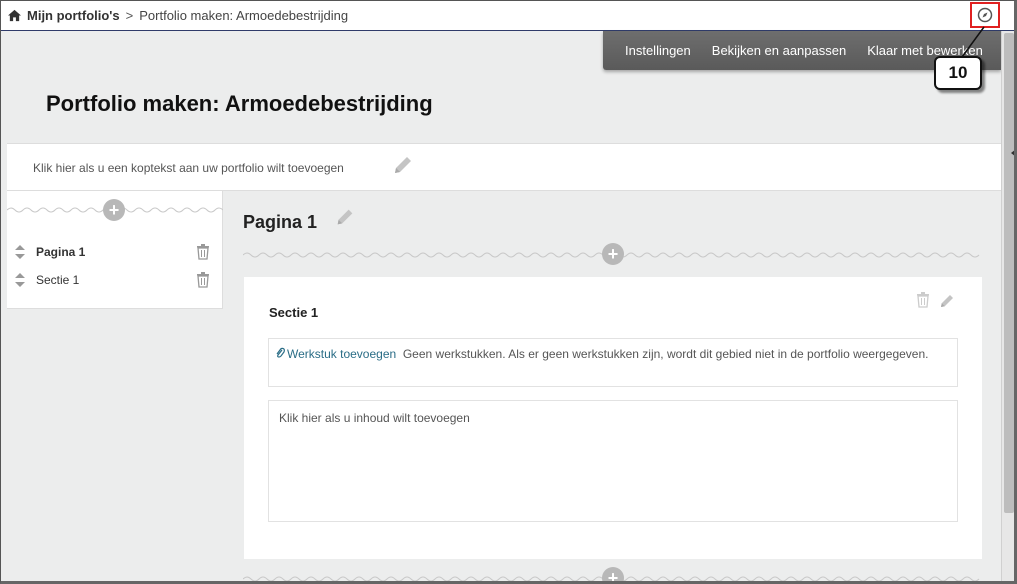 This screenshot has width=1017, height=584. What do you see at coordinates (280, 352) in the screenshot?
I see `paperclip-icon` at bounding box center [280, 352].